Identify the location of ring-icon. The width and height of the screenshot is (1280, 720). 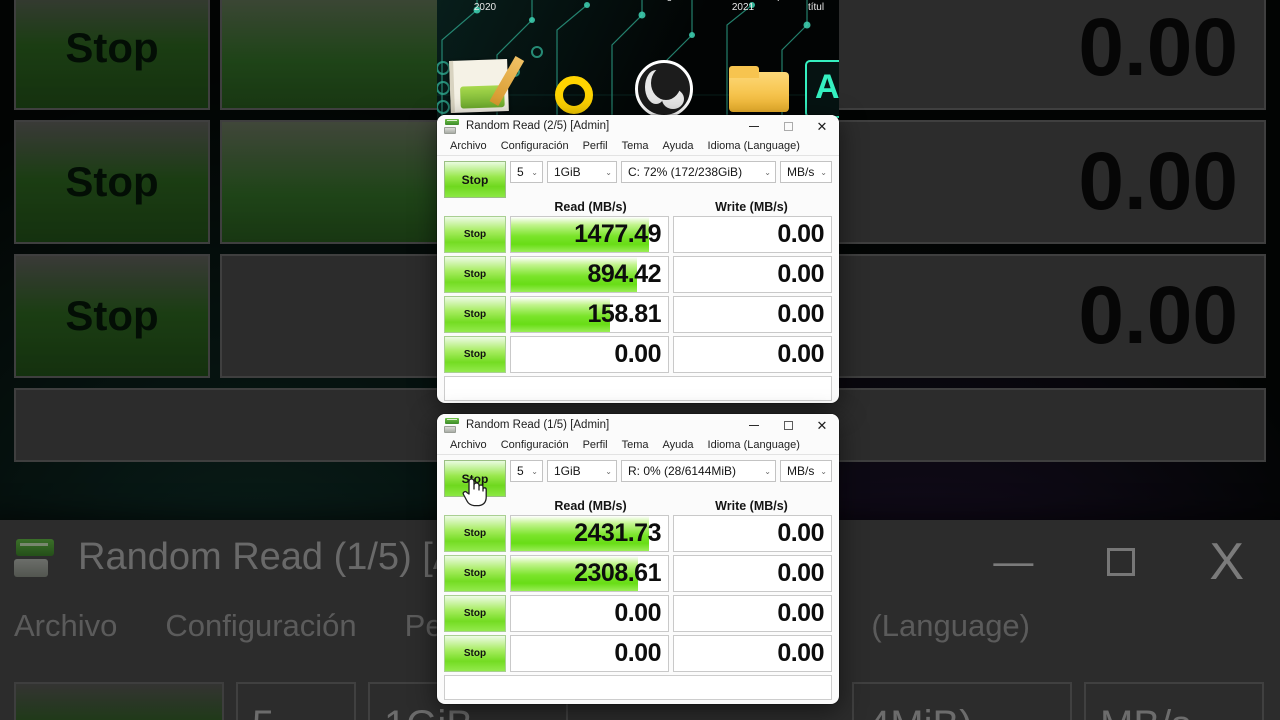
(574, 95).